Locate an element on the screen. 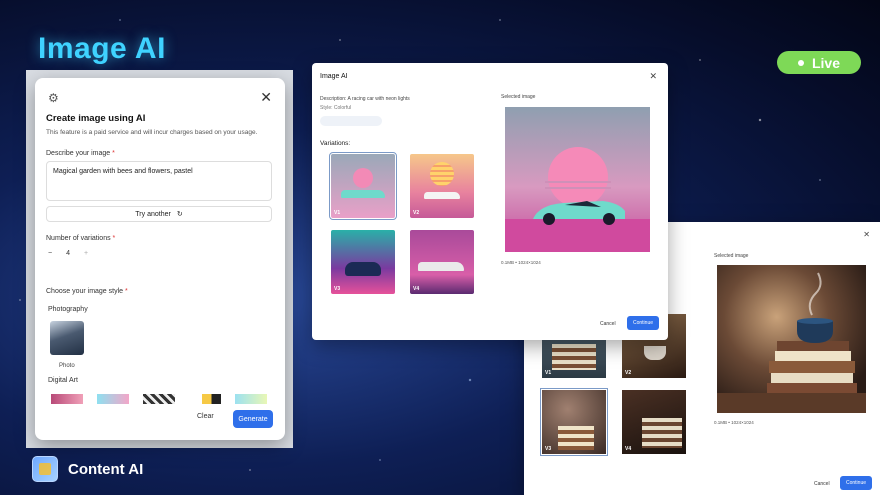 The image size is (880, 495). books-coffee-image is located at coordinates (791, 339).